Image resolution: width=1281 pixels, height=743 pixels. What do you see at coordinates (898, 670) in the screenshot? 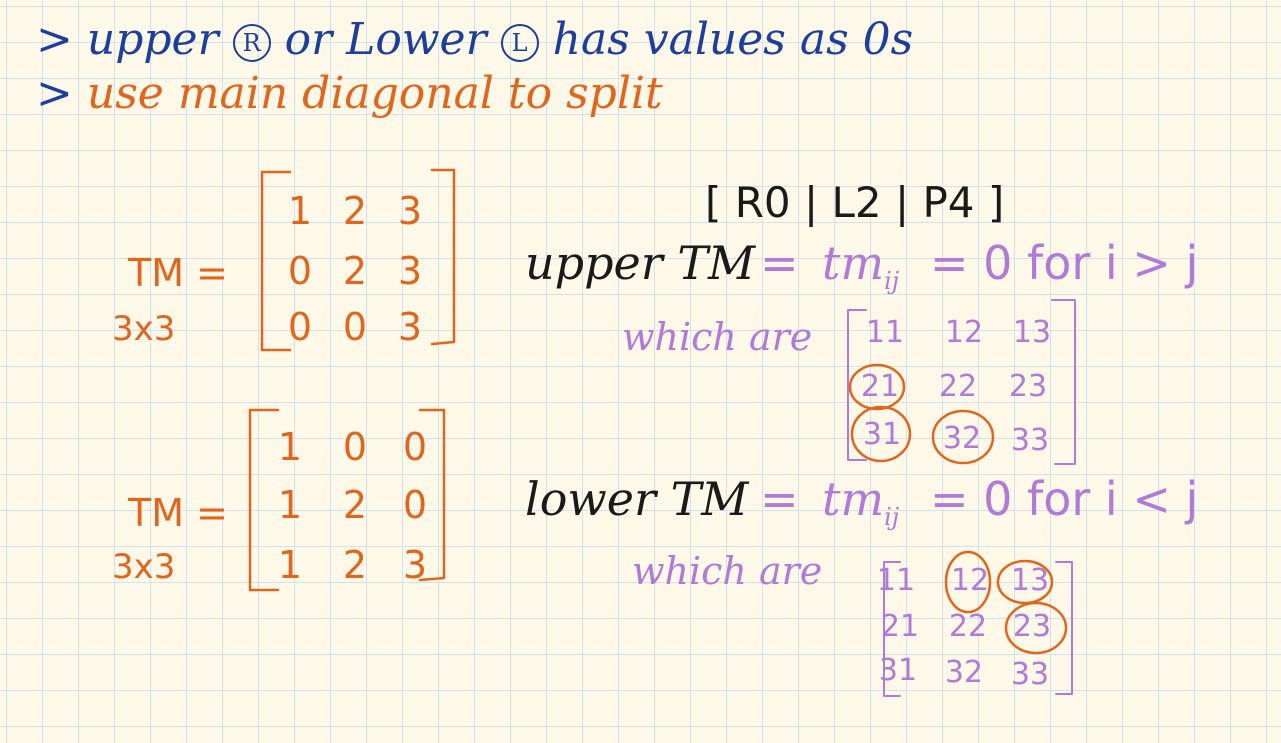
I see `lower-index-cell: 31` at bounding box center [898, 670].